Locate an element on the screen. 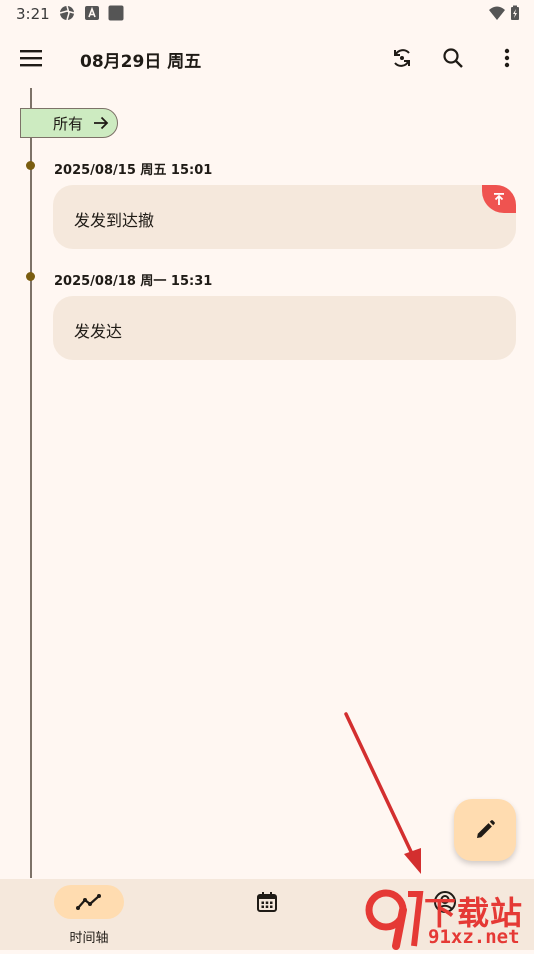 This screenshot has height=954, width=534. filter-tag: 所有 is located at coordinates (69, 123).